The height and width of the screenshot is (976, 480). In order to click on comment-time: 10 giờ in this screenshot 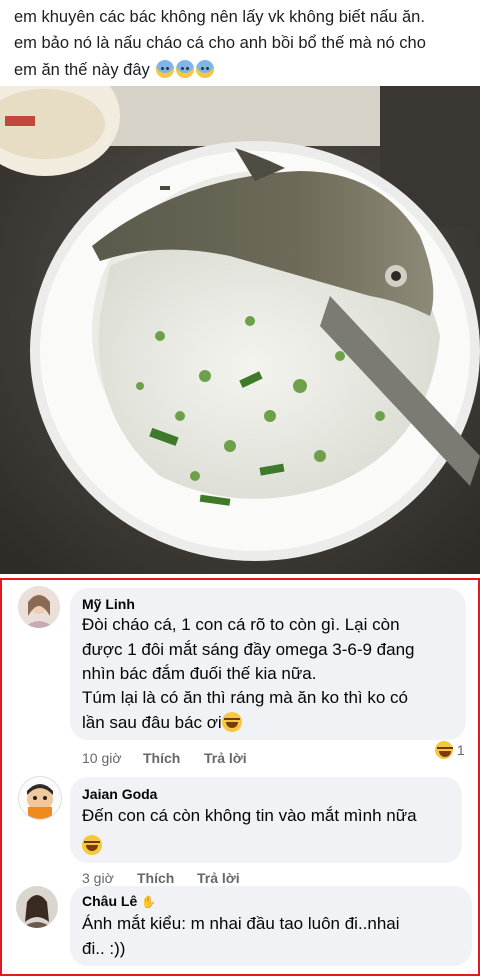, I will do `click(102, 758)`.